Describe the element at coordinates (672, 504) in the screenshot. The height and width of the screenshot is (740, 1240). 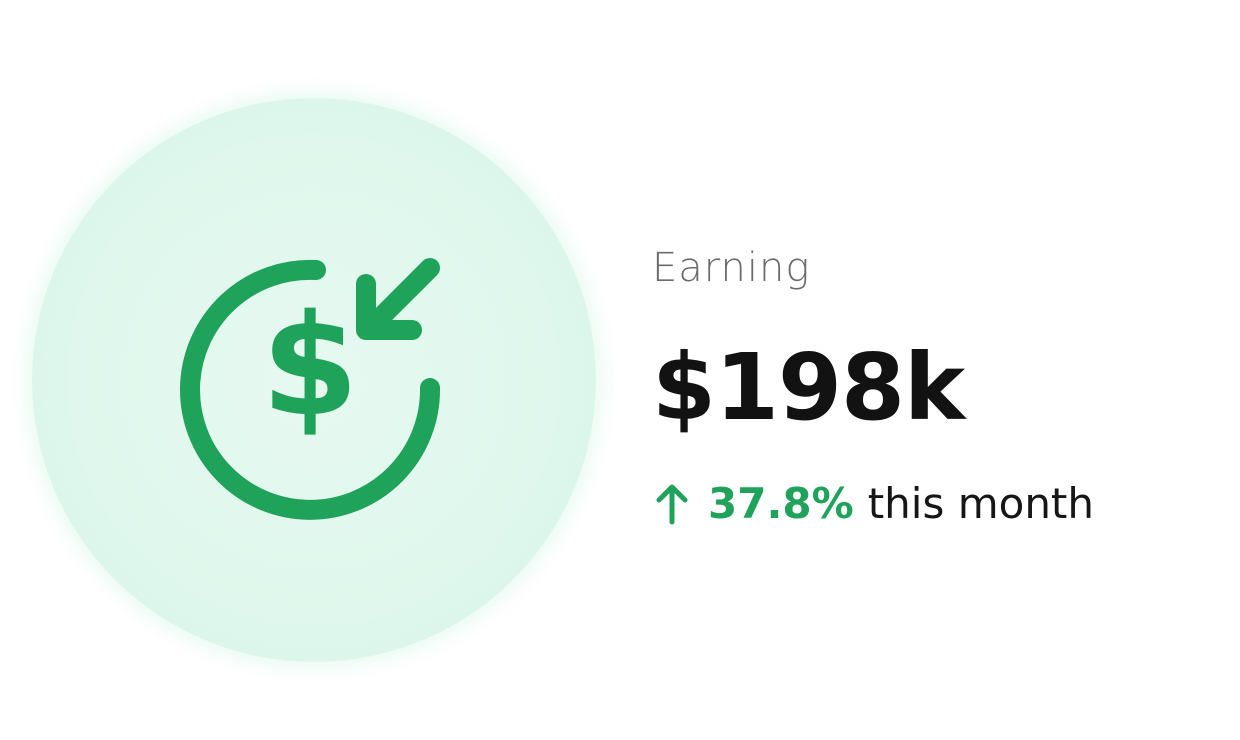
I see `arrow-up-icon` at that location.